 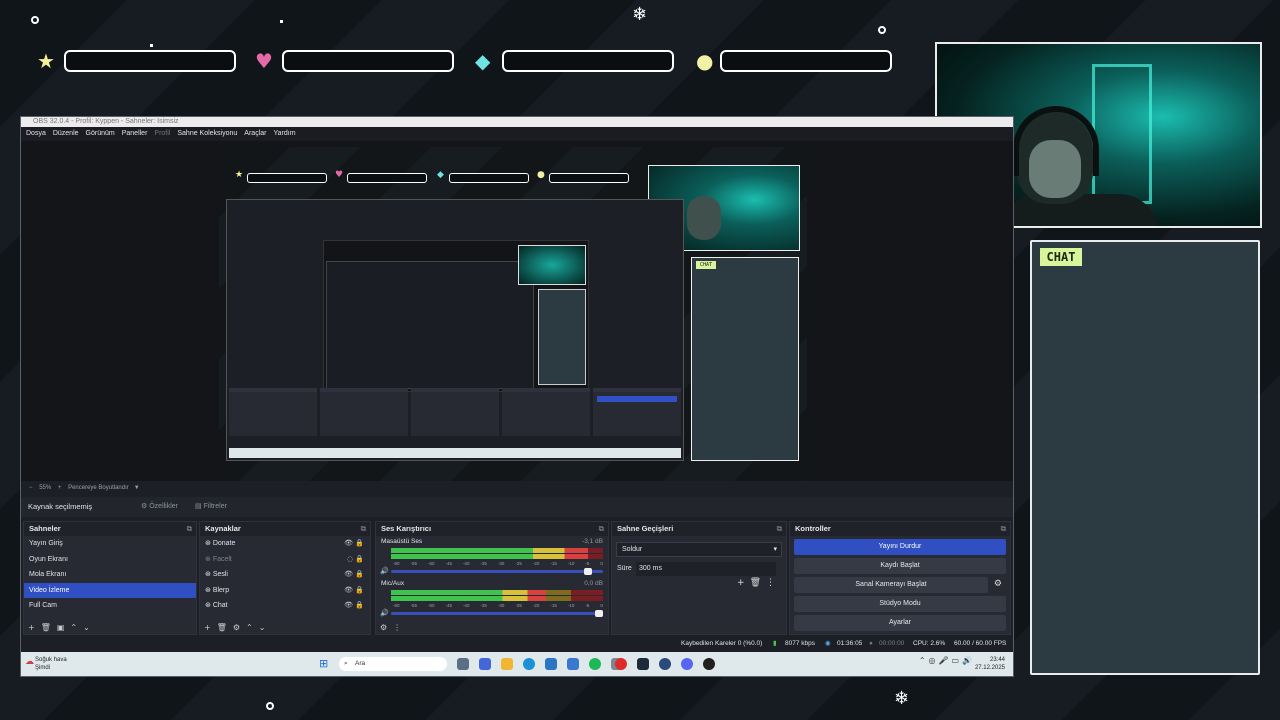 I want to click on meter-tick: -30, so click(x=501, y=605).